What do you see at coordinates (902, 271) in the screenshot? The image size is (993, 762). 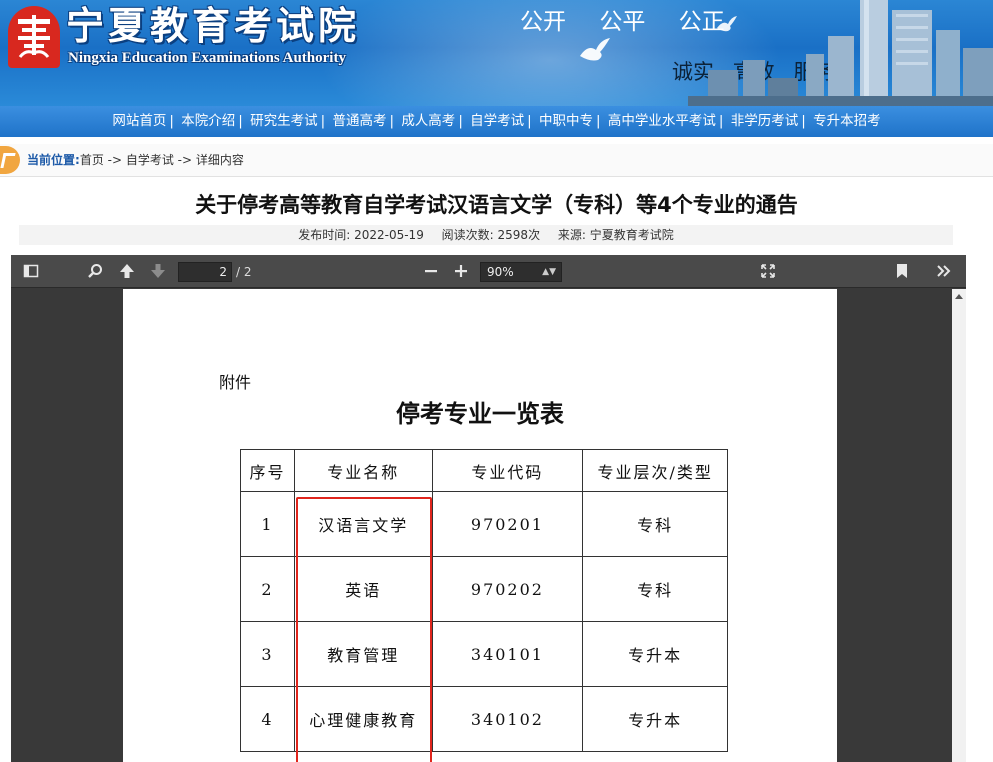 I see `bookmark-icon` at bounding box center [902, 271].